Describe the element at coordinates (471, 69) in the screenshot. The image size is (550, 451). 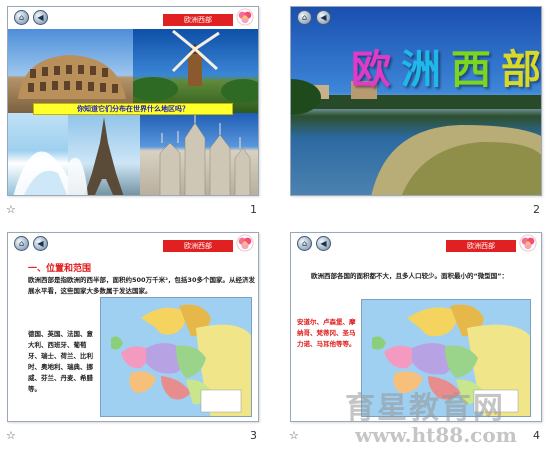
I see `title-char: 西` at that location.